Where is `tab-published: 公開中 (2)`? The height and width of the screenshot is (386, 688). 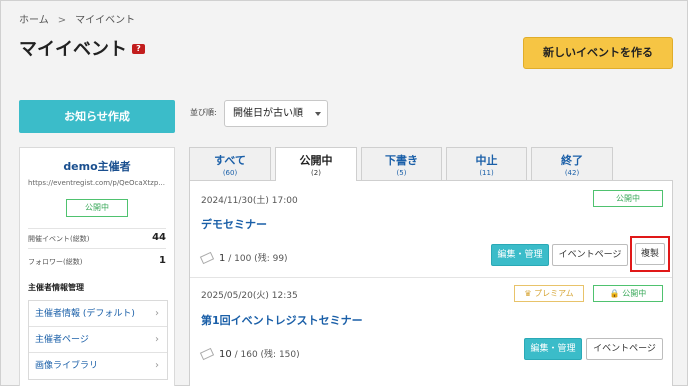 tab-published: 公開中 (2) is located at coordinates (316, 164).